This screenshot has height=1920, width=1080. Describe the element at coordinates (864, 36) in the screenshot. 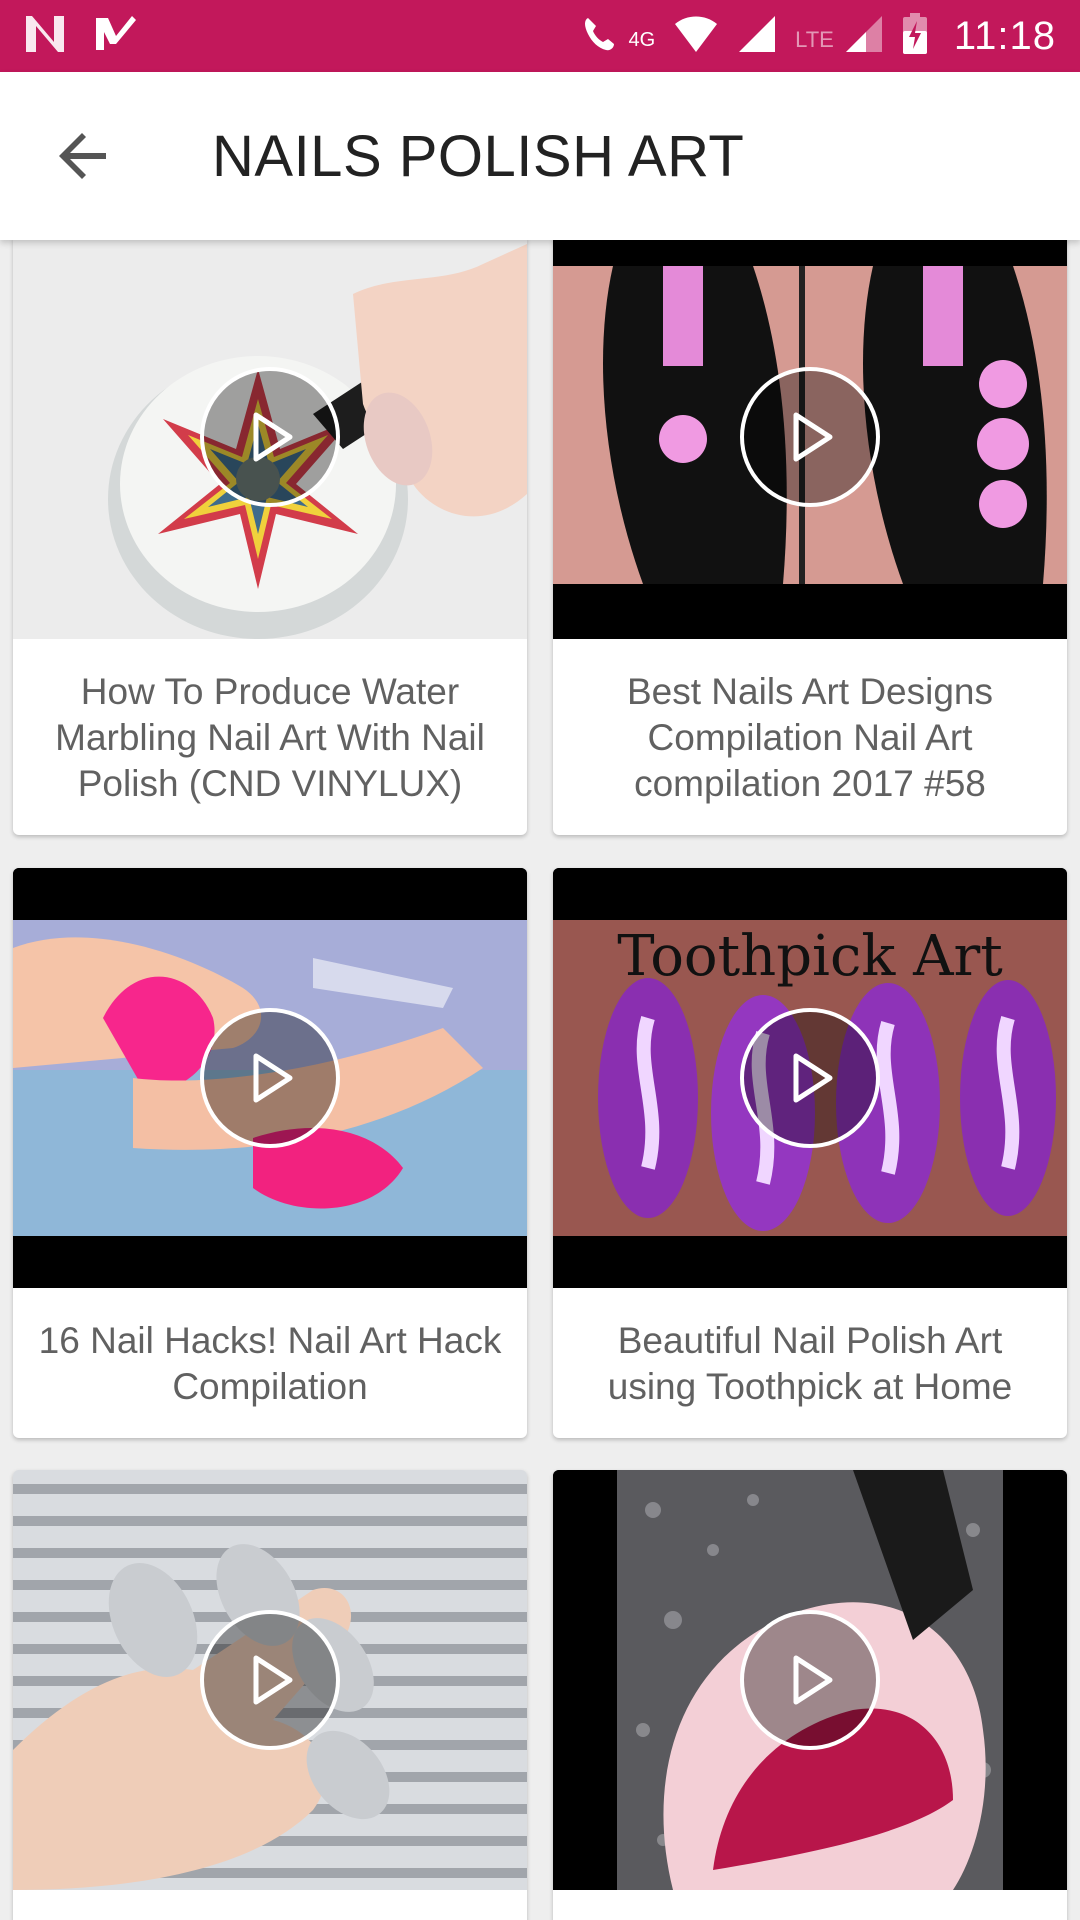

I see `signal-weak-icon` at that location.